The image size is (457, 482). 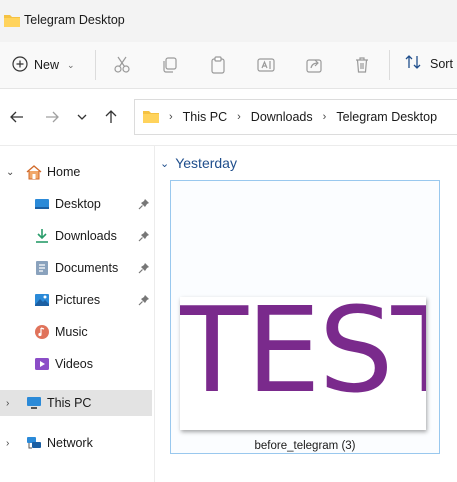 I want to click on sidebar-item-label: Desktop, so click(x=78, y=204).